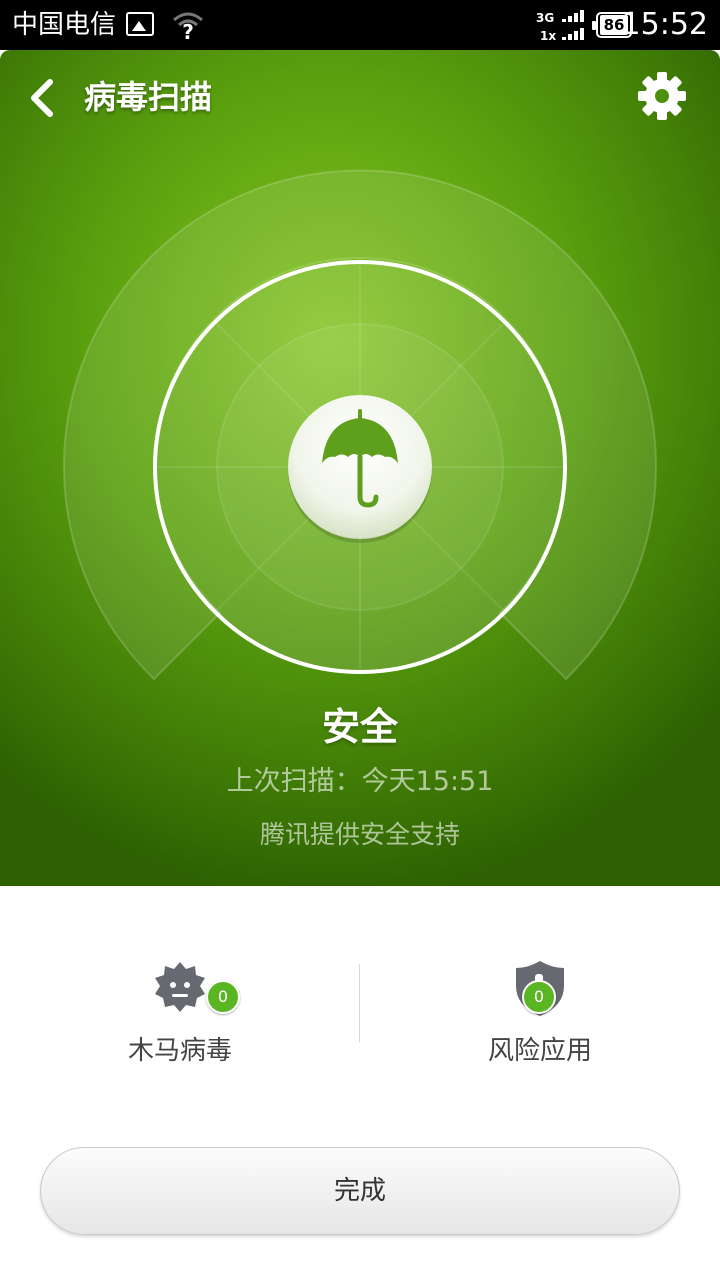 The image size is (720, 1280). What do you see at coordinates (180, 1018) in the screenshot?
I see `trojan-virus-stat: 0 木马病毒` at bounding box center [180, 1018].